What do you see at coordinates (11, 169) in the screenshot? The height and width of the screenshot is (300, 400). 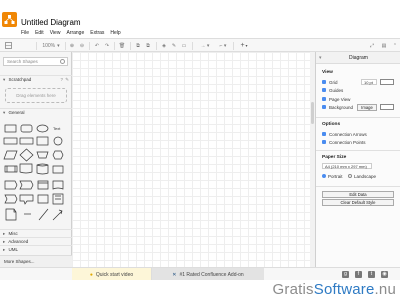 I see `shape-predefined-process` at bounding box center [11, 169].